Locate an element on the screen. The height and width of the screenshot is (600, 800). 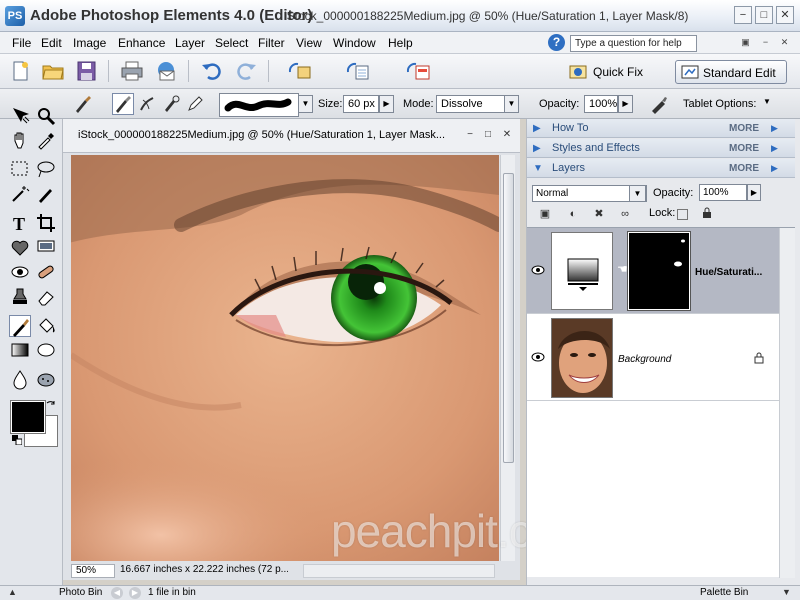
doc-minimize-button: − is located at coordinates (470, 135).